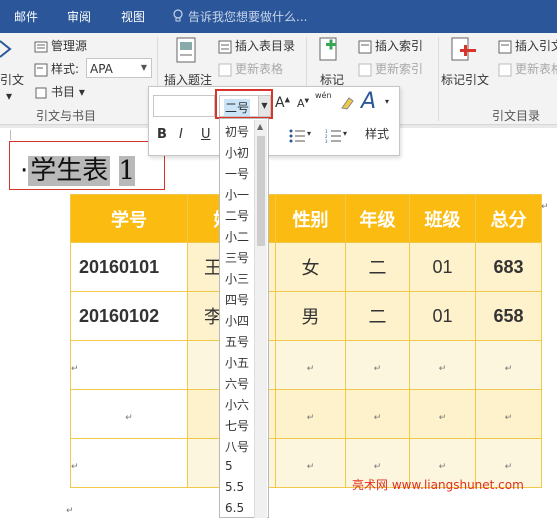 This screenshot has height=518, width=557. What do you see at coordinates (508, 316) in the screenshot?
I see `table-cell: 658` at bounding box center [508, 316].